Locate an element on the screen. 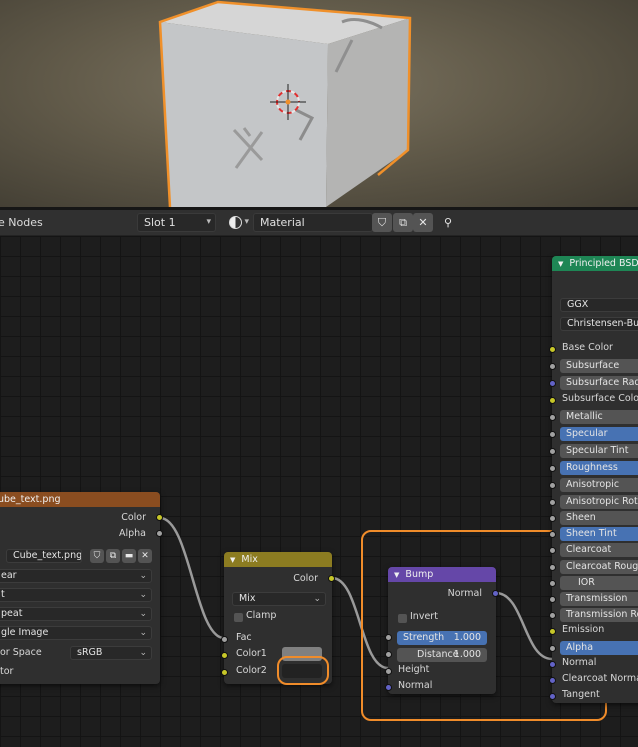  interpolation-dropdown: ear ⌄ is located at coordinates (76, 576).